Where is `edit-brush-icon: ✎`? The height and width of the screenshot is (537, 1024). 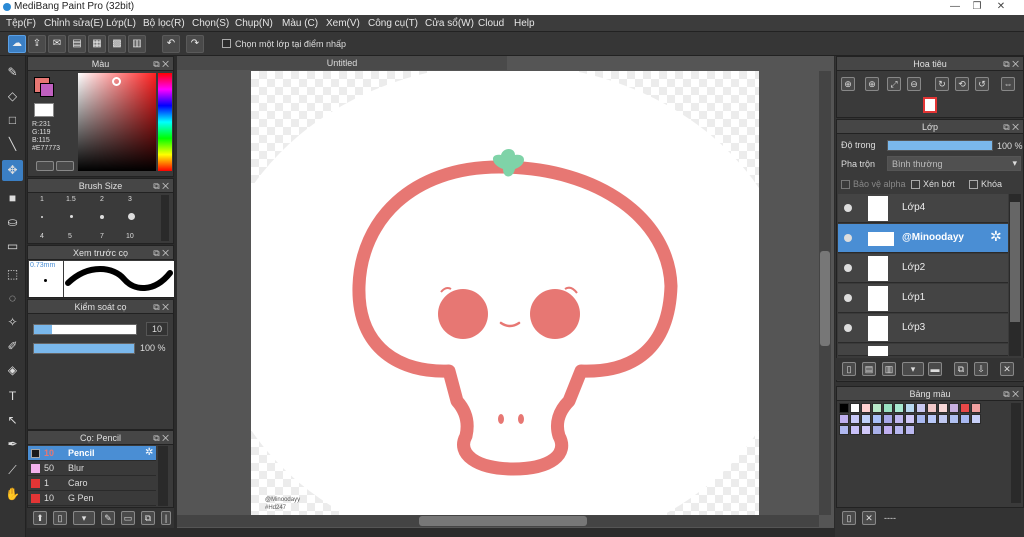 edit-brush-icon: ✎ is located at coordinates (108, 518).